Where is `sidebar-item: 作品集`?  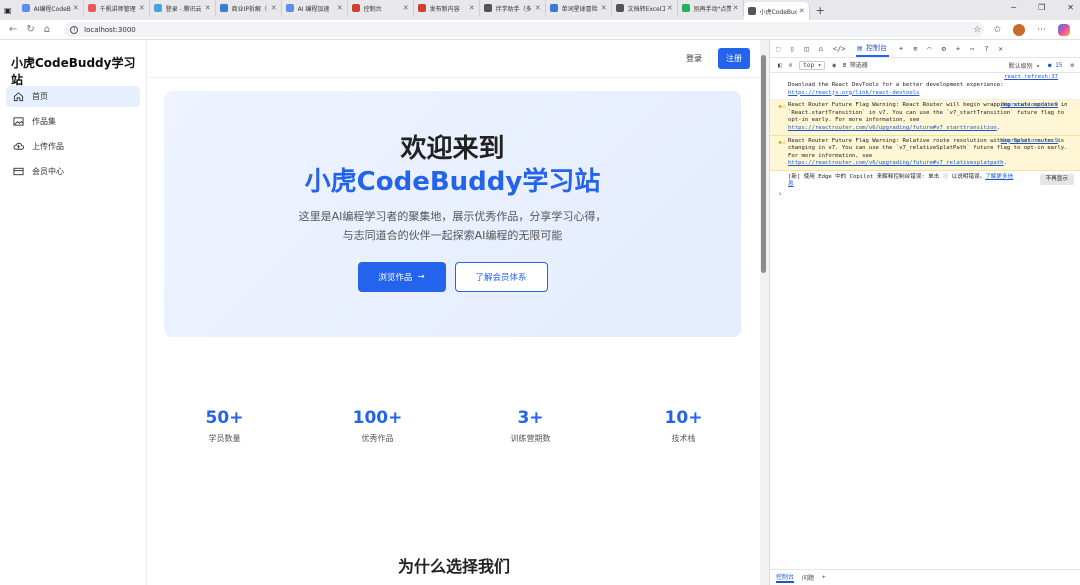
sidebar-item: 作品集 is located at coordinates (73, 121).